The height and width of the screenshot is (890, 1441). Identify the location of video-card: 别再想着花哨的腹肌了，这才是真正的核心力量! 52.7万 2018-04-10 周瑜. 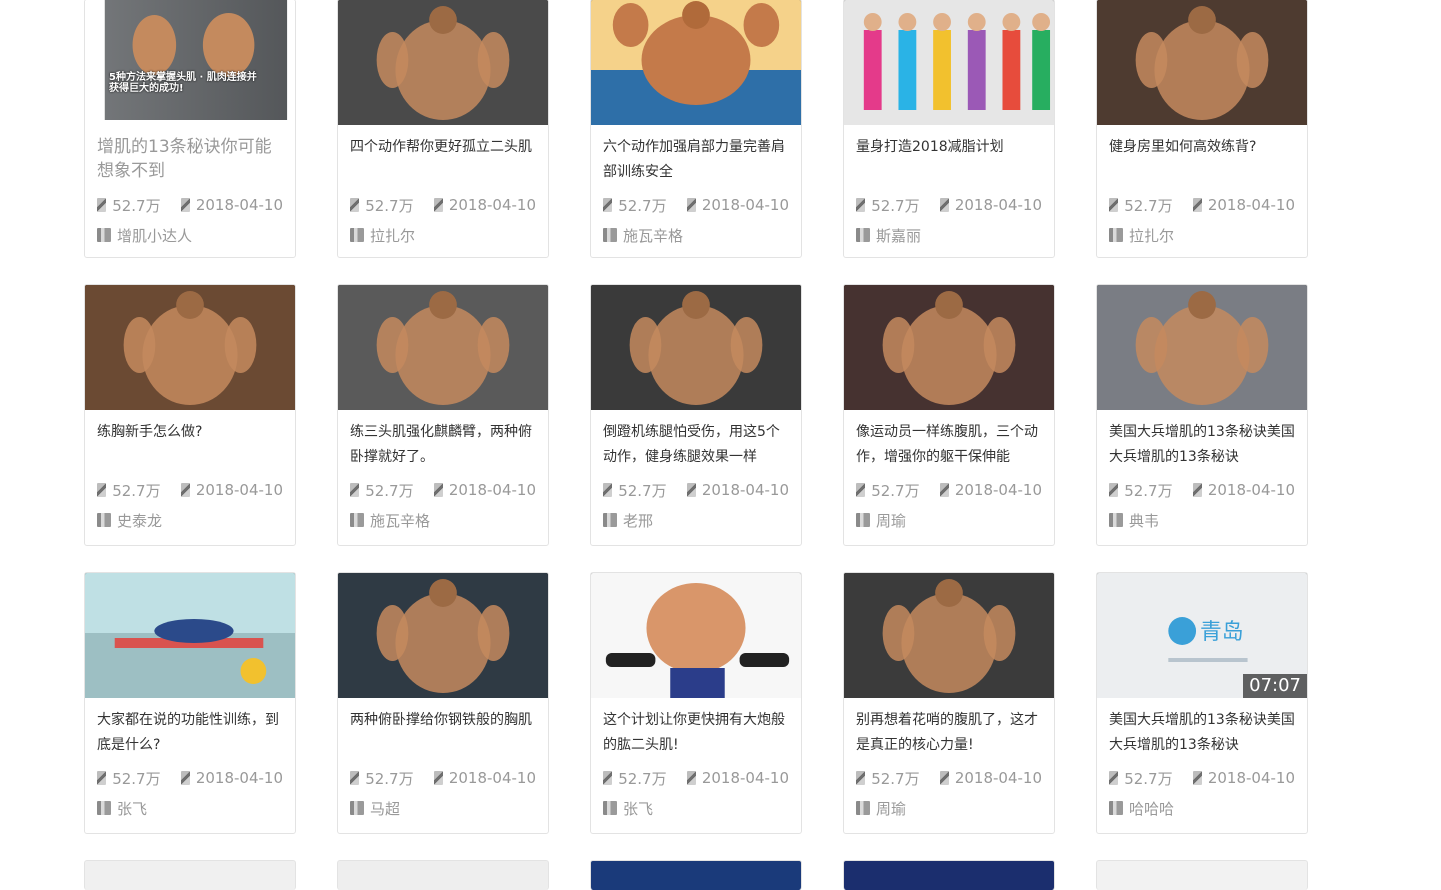
(949, 703).